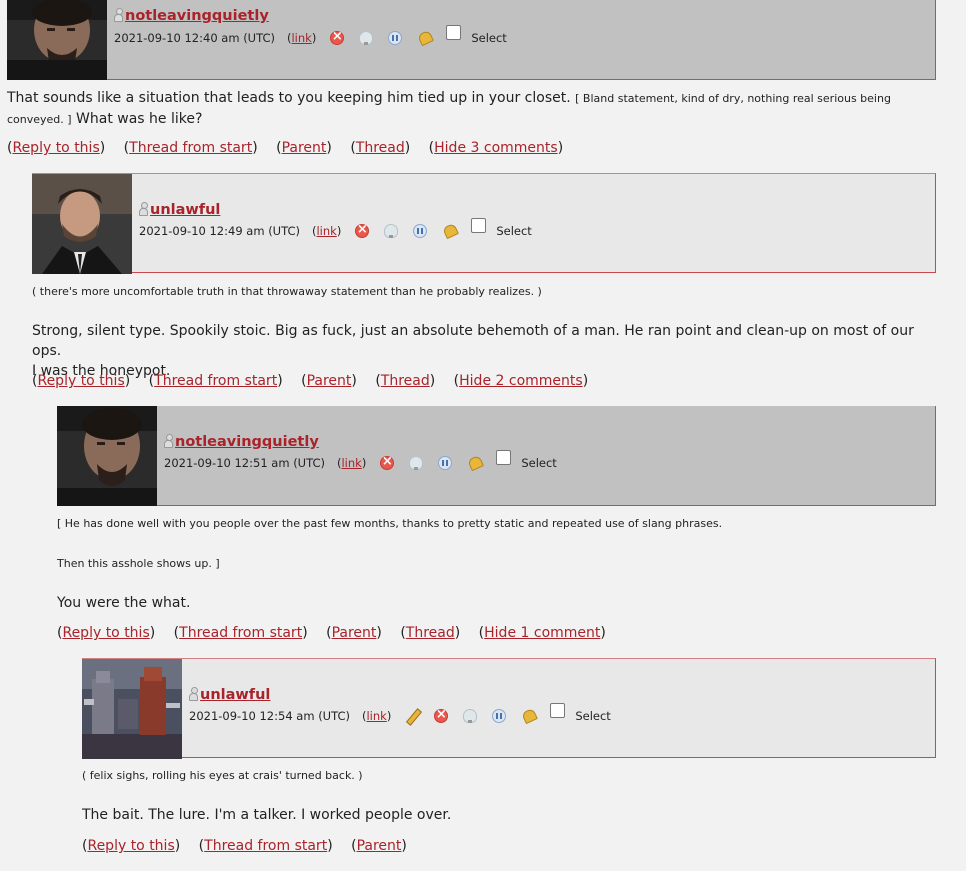 The image size is (966, 871). Describe the element at coordinates (138, 563) in the screenshot. I see `ooc-note-end: Then this asshole shows up. ]` at that location.